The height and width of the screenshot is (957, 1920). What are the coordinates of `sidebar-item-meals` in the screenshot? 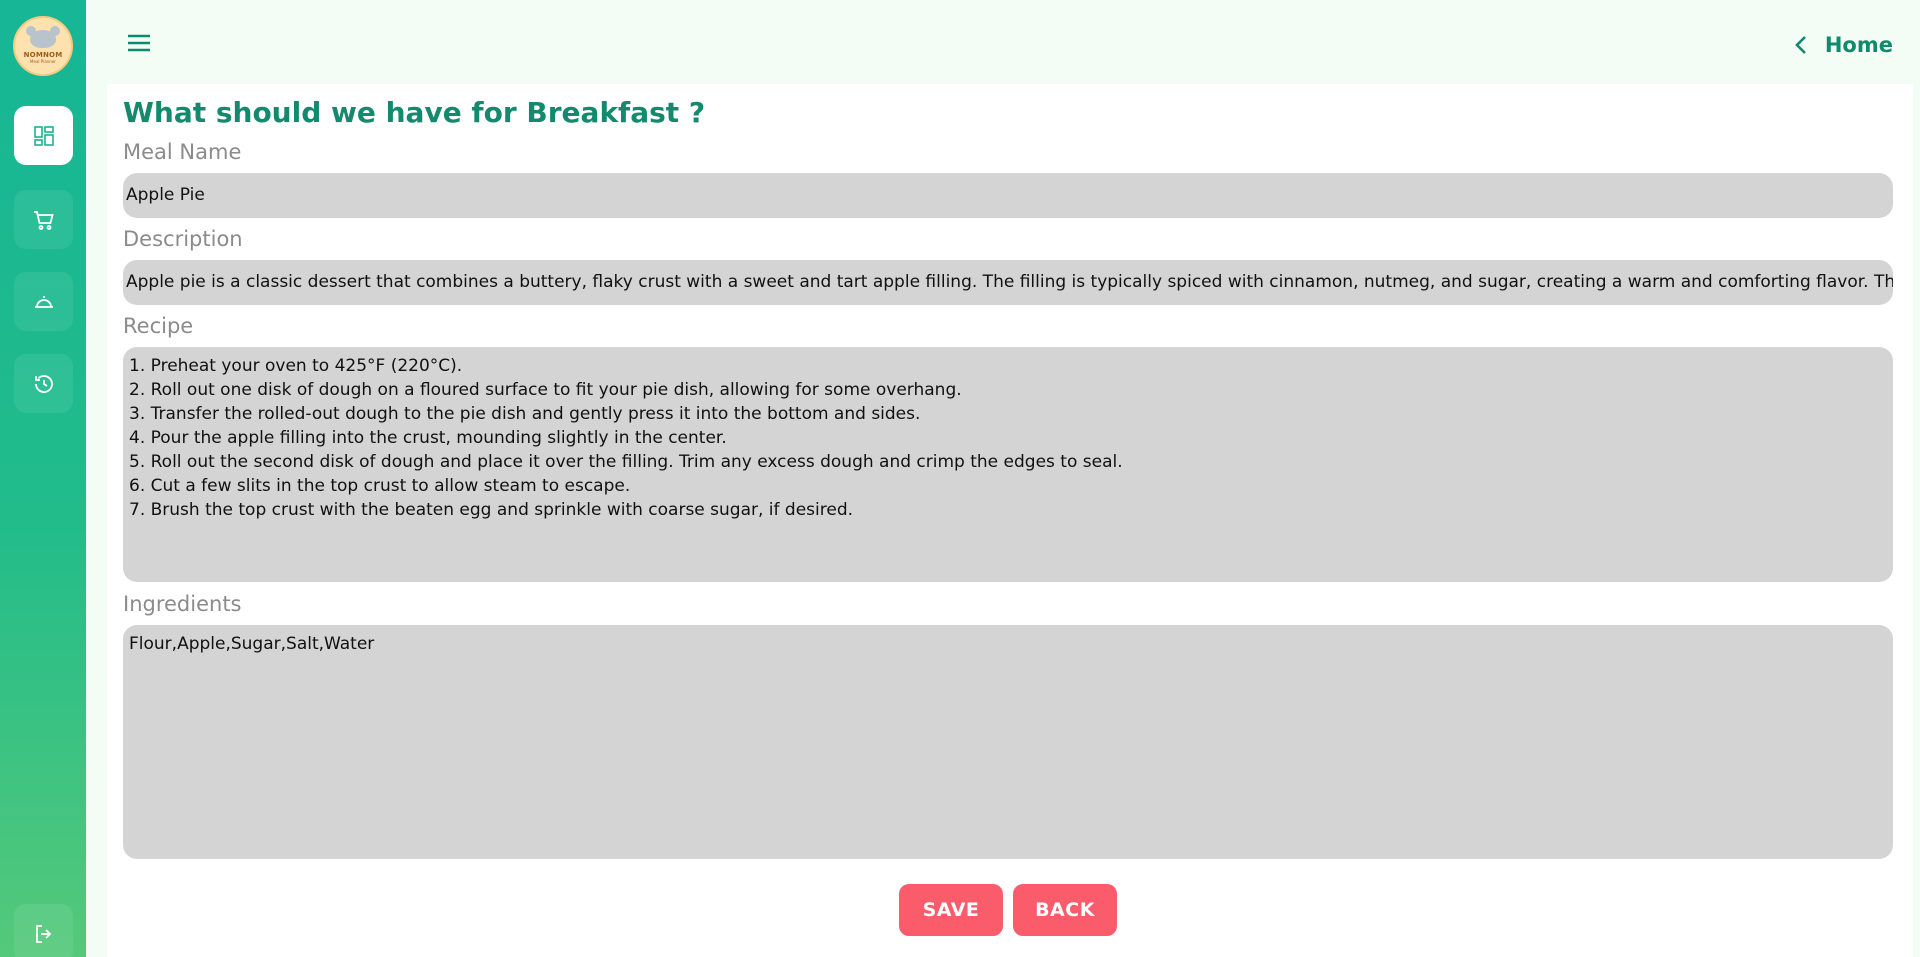 It's located at (43, 301).